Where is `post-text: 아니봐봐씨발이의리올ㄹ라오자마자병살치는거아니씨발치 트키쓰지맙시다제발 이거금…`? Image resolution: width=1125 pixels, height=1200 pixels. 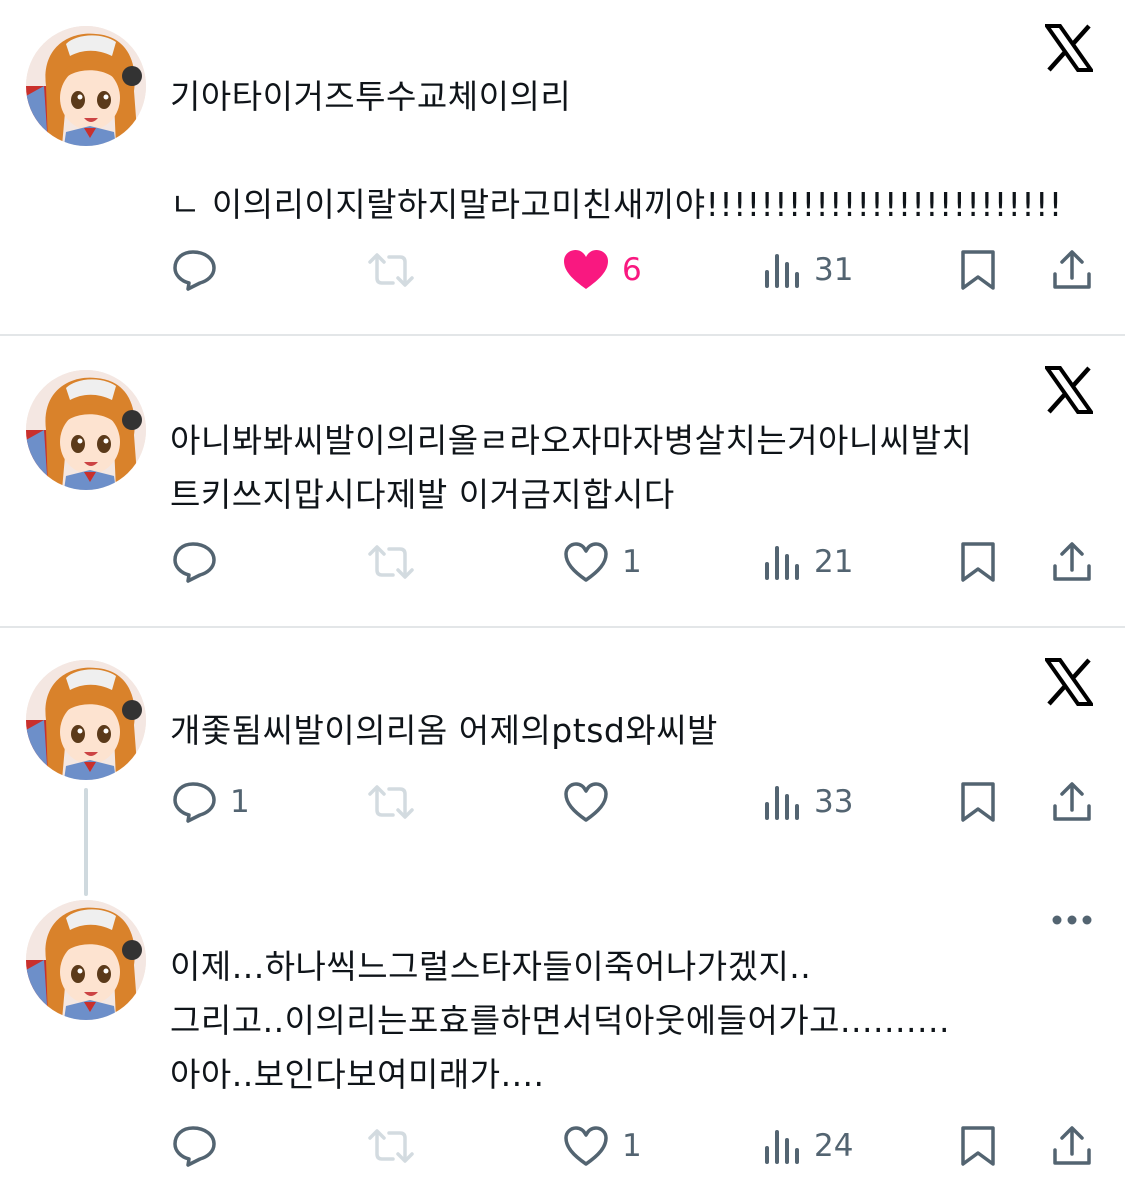
post-text: 아니봐봐씨발이의리올ㄹ라오자마자병살치는거아니씨발치 트키쓰지맙시다제발 이거금… is located at coordinates (571, 467).